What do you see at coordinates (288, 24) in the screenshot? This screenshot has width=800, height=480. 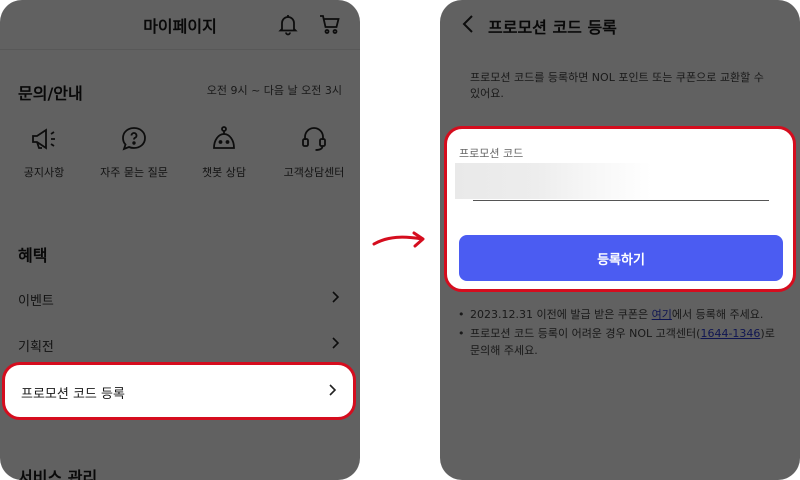 I see `bell-icon` at bounding box center [288, 24].